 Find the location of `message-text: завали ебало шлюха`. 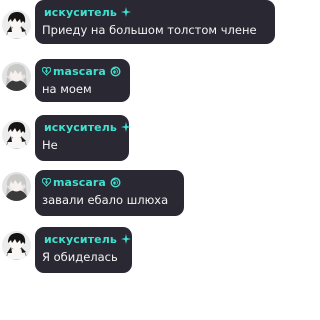

message-text: завали ебало шлюха is located at coordinates (105, 200).